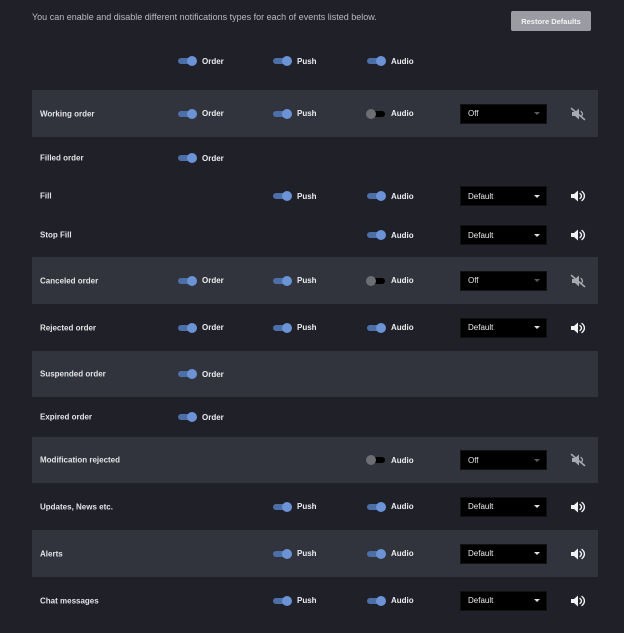 This screenshot has height=633, width=624. I want to click on header-toggle-row: Order Push Audio, so click(315, 61).